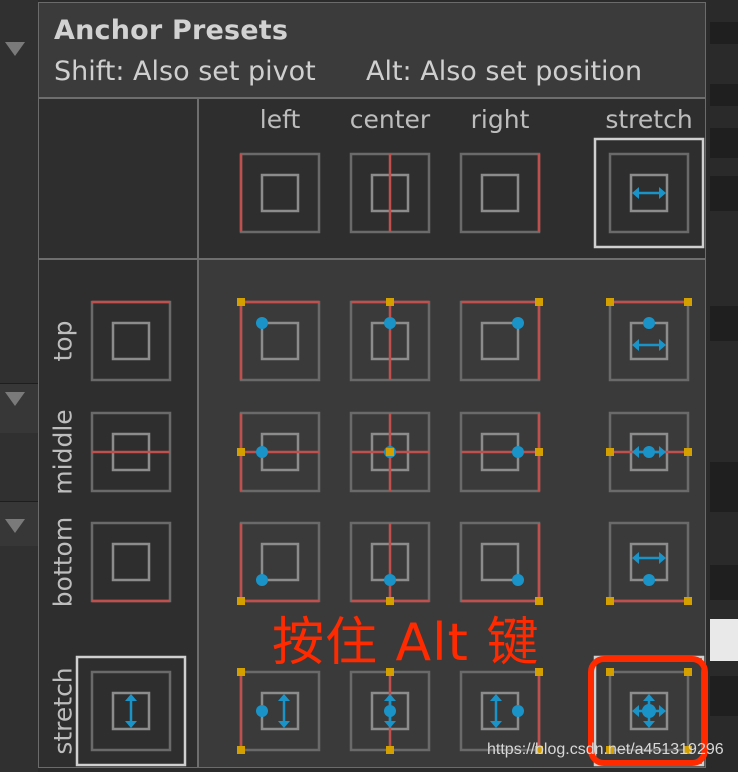 This screenshot has width=738, height=772. What do you see at coordinates (171, 30) in the screenshot?
I see `popup-title: Anchor Presets` at bounding box center [171, 30].